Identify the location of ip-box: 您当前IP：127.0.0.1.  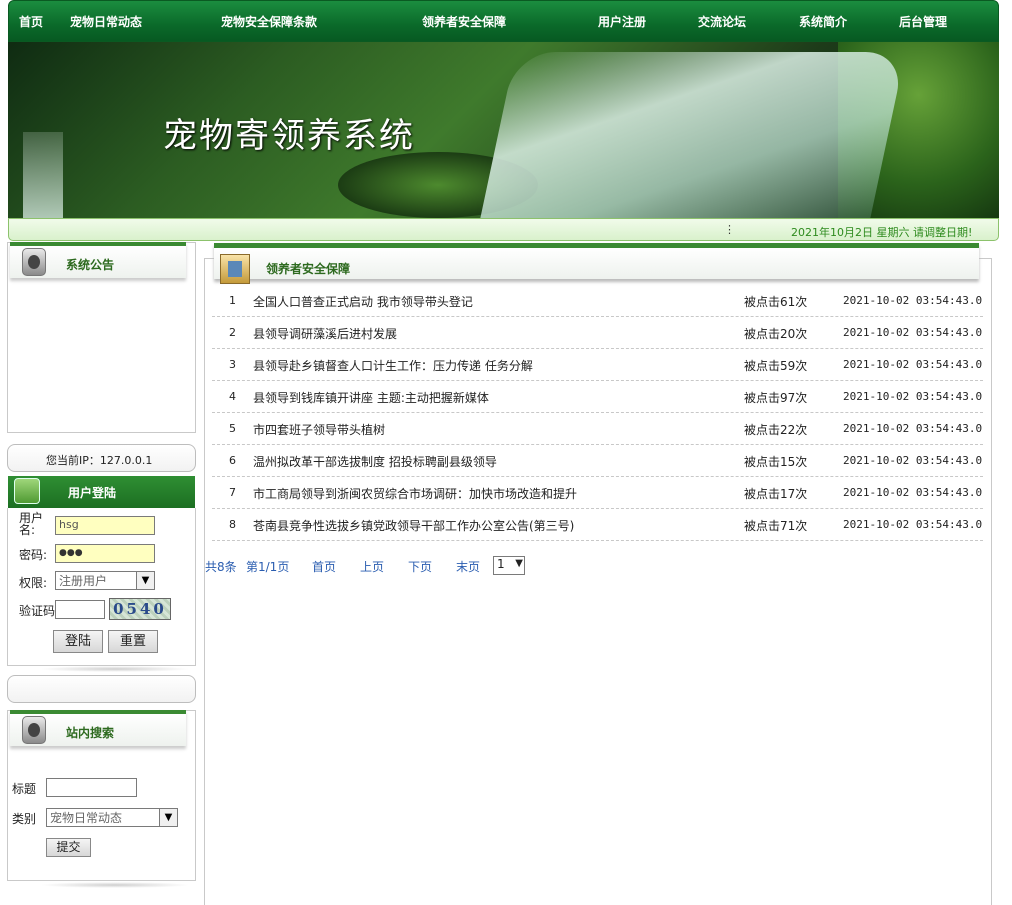
(101, 458).